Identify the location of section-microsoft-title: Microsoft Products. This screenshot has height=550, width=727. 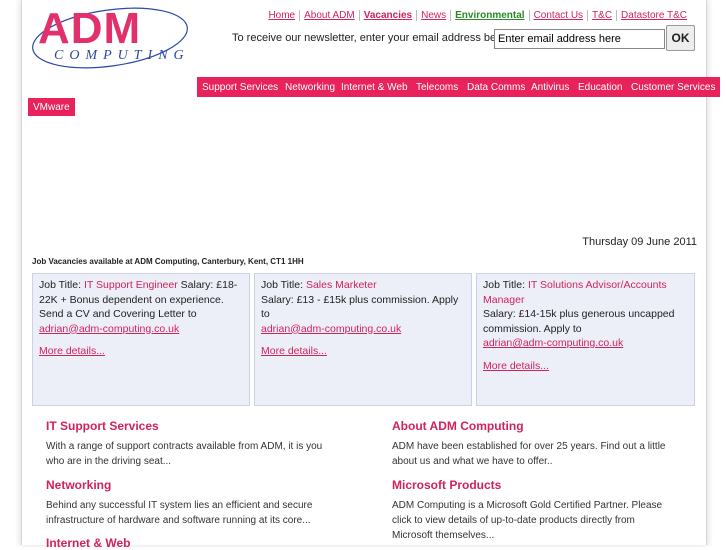
(532, 485).